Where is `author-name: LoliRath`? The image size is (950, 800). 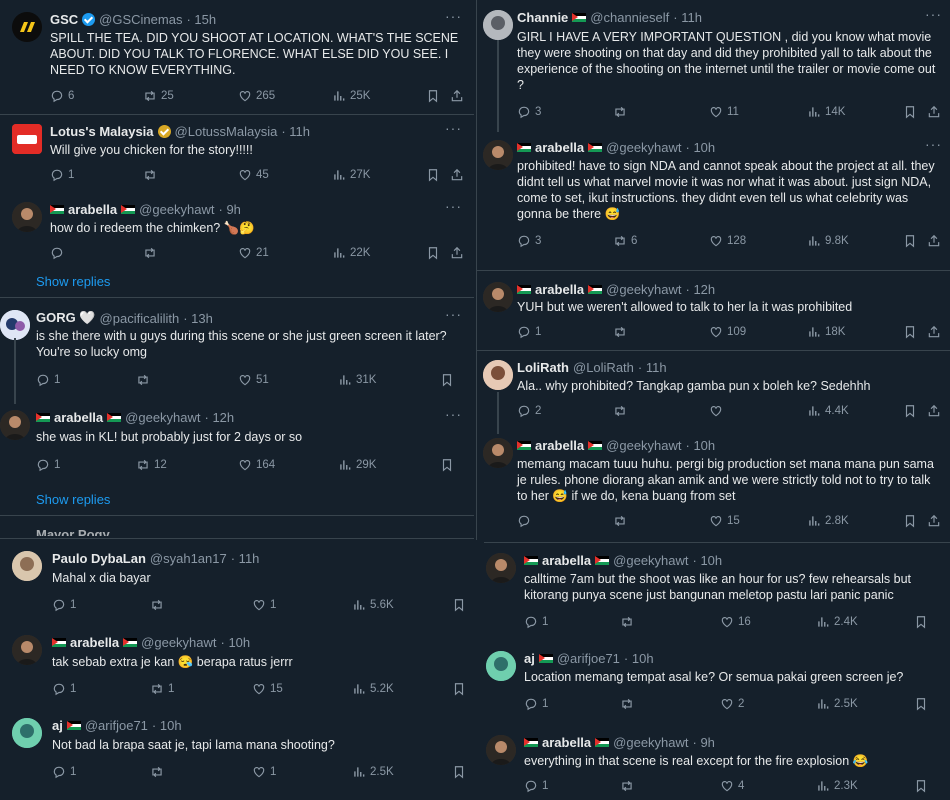 author-name: LoliRath is located at coordinates (543, 367).